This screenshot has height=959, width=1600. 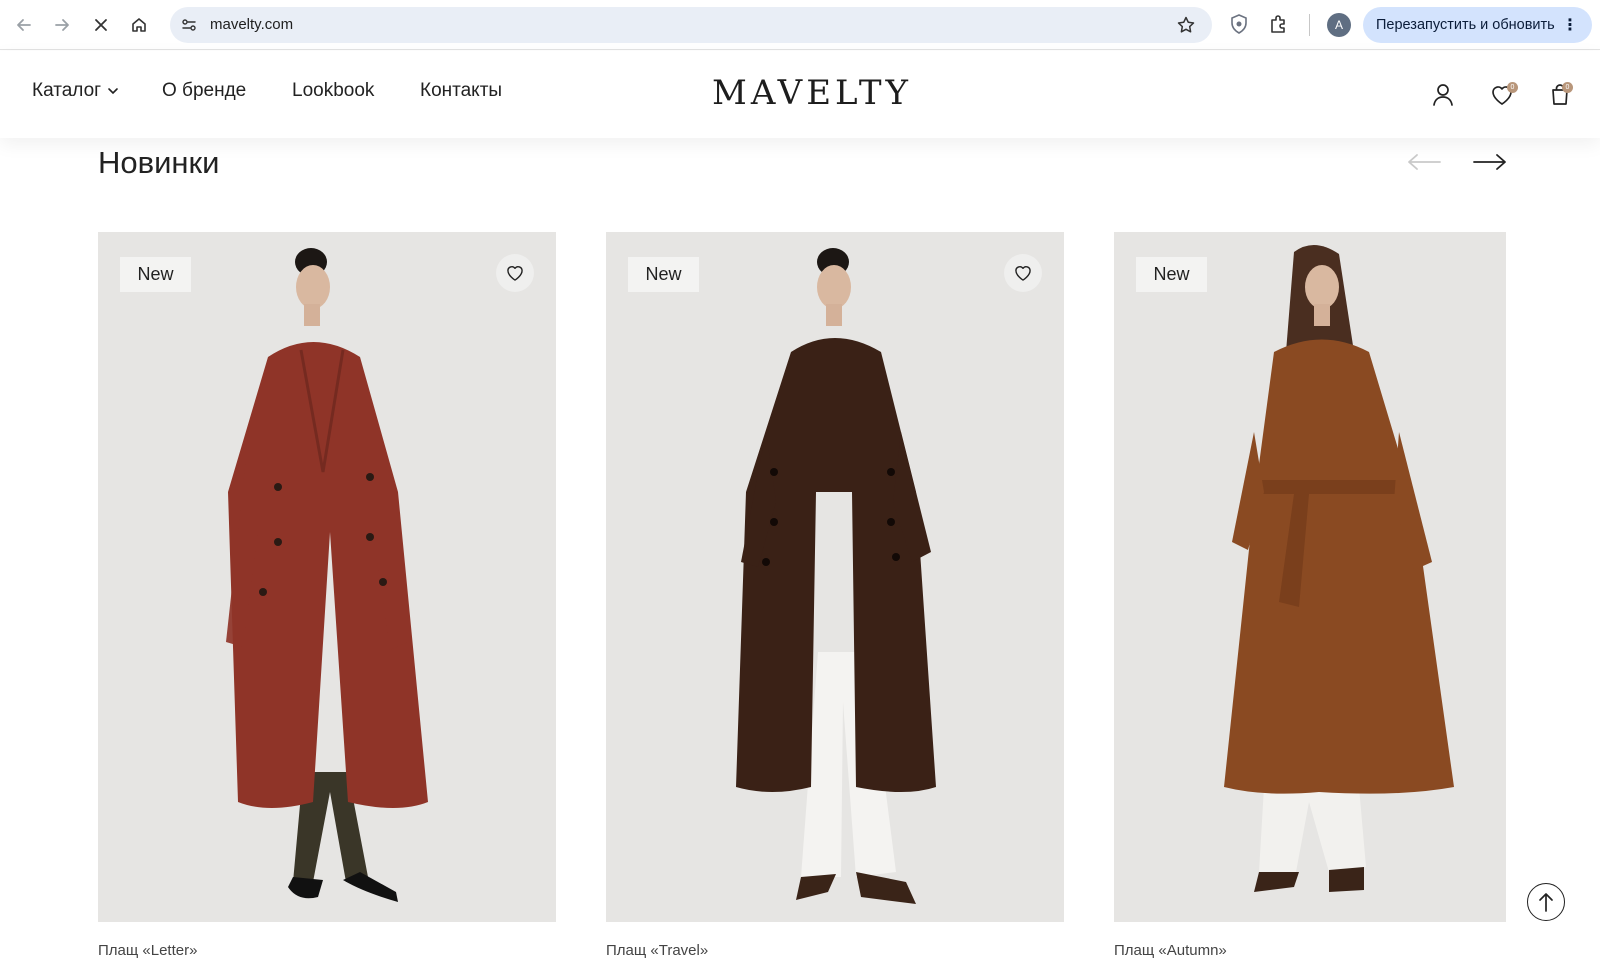 I want to click on home-button, so click(x=139, y=25).